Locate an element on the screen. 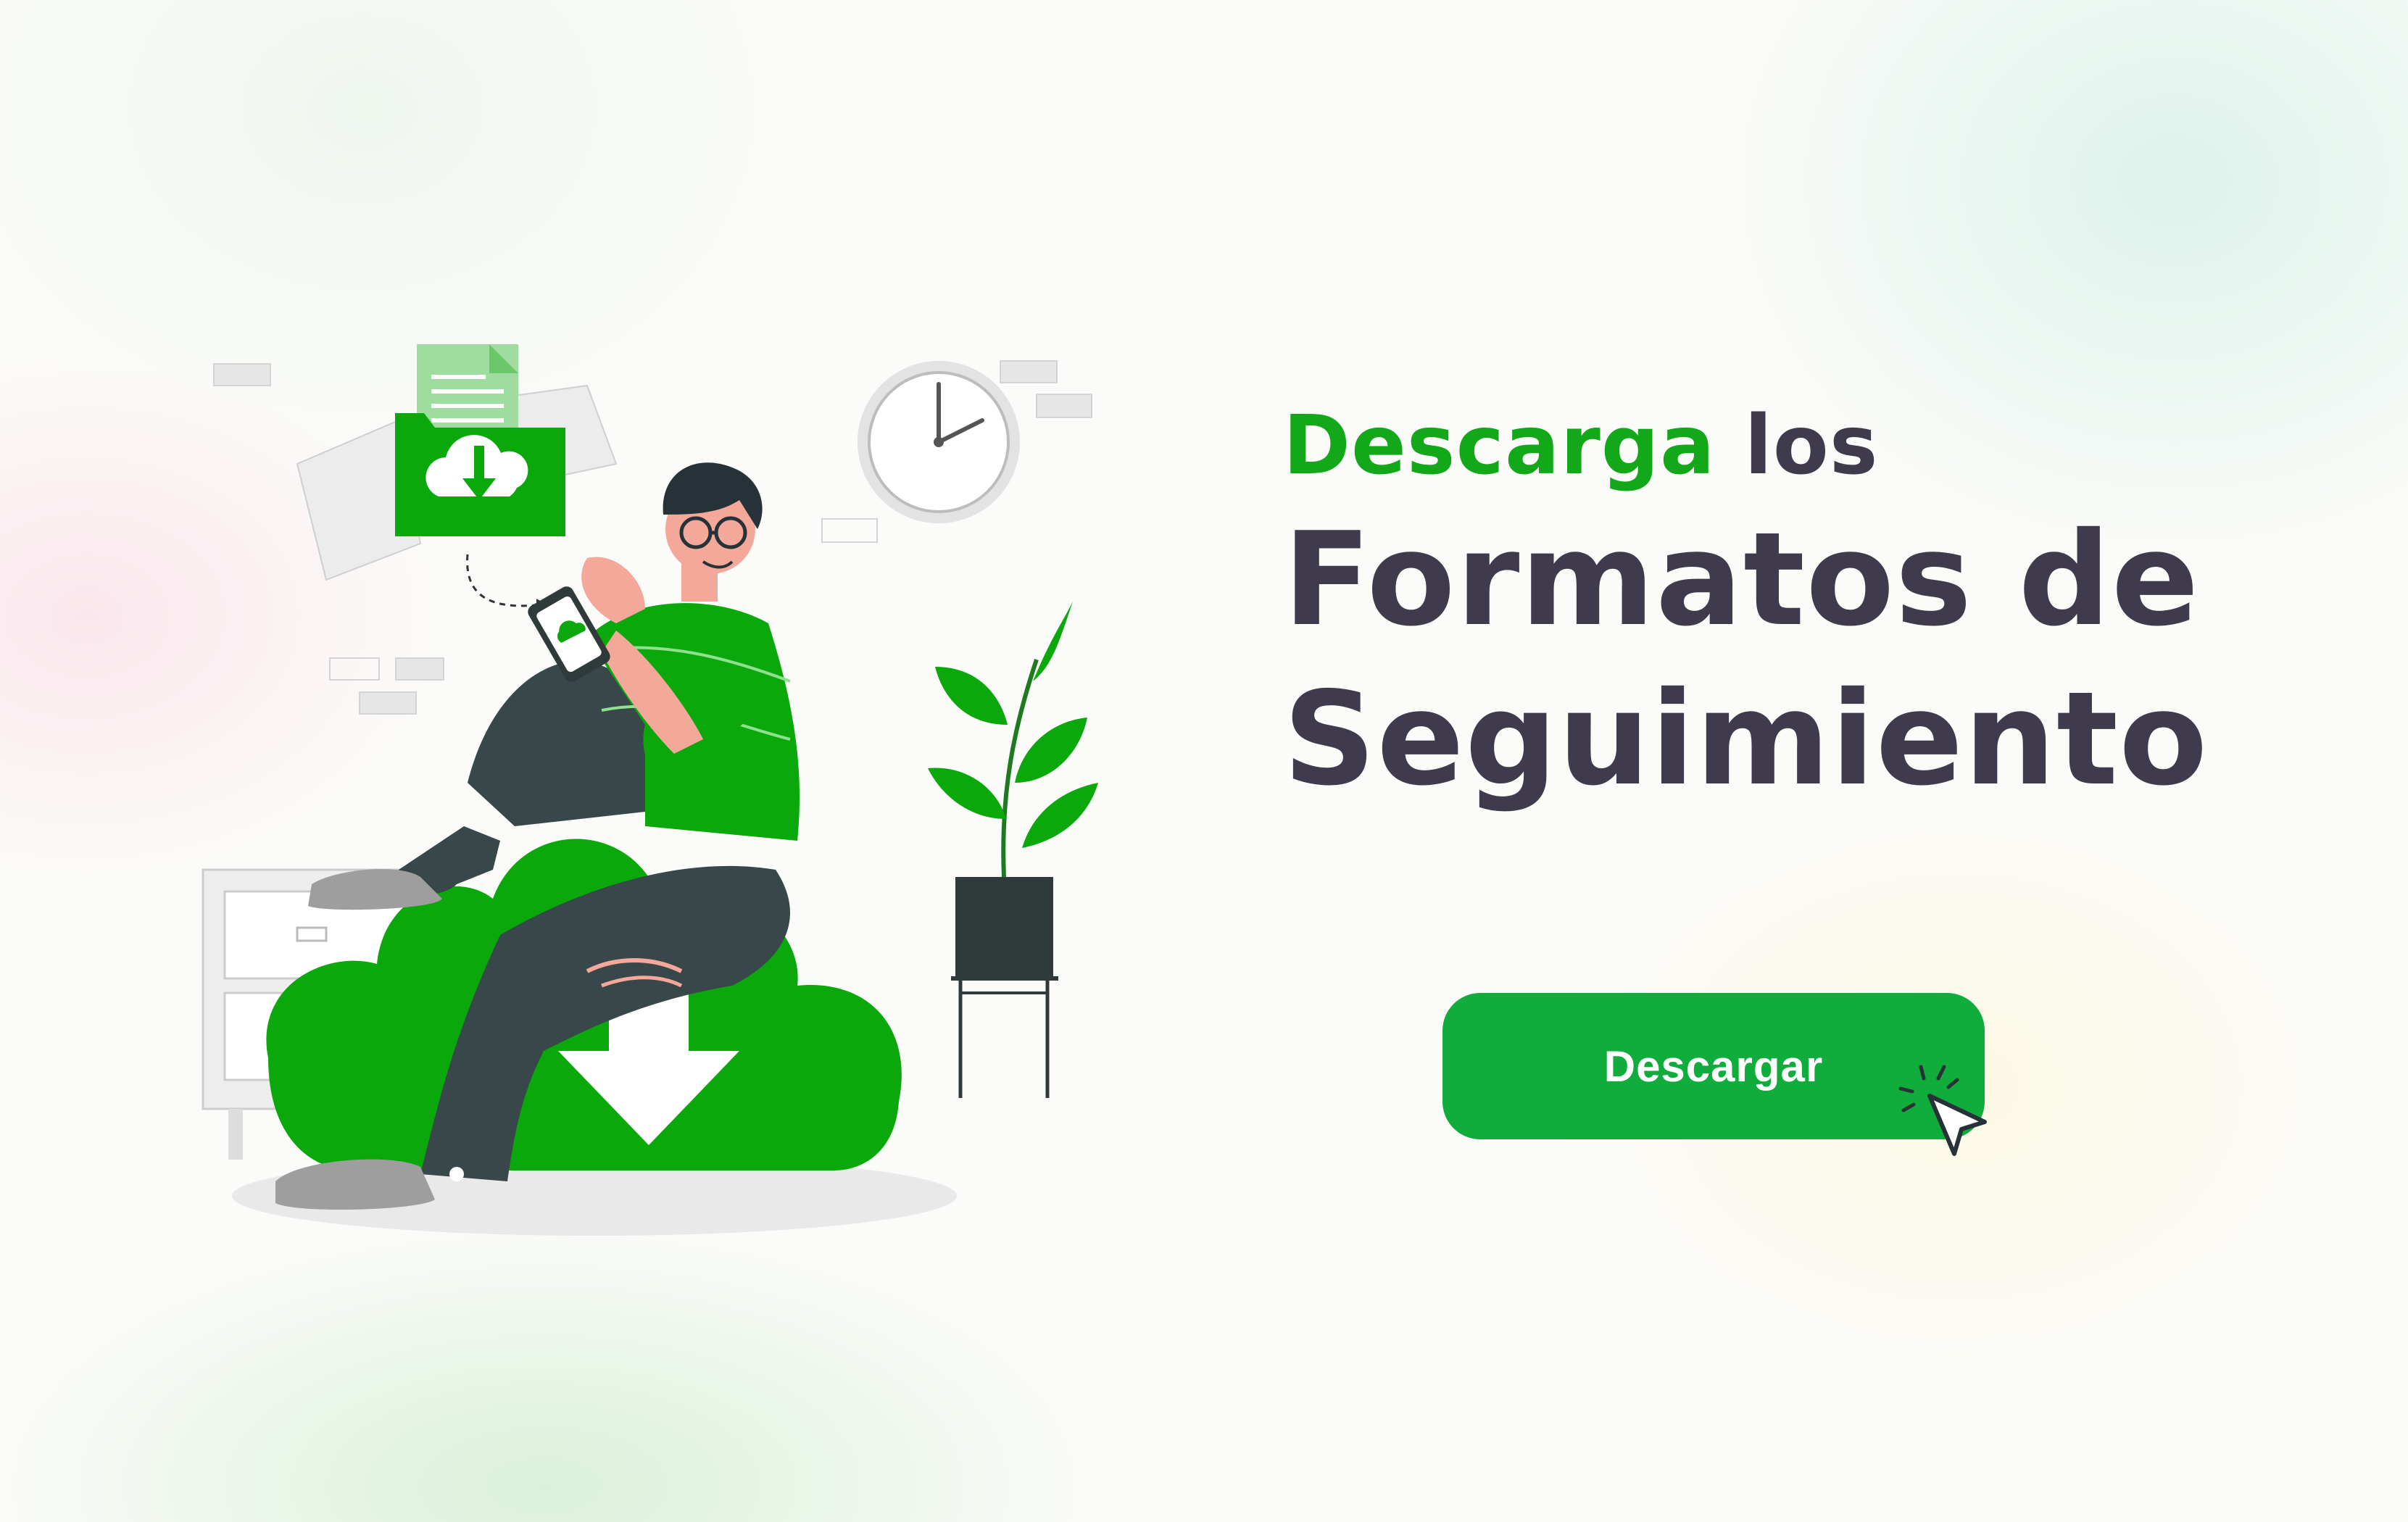 This screenshot has height=1522, width=2408. headline-line2: Formatos de is located at coordinates (1741, 579).